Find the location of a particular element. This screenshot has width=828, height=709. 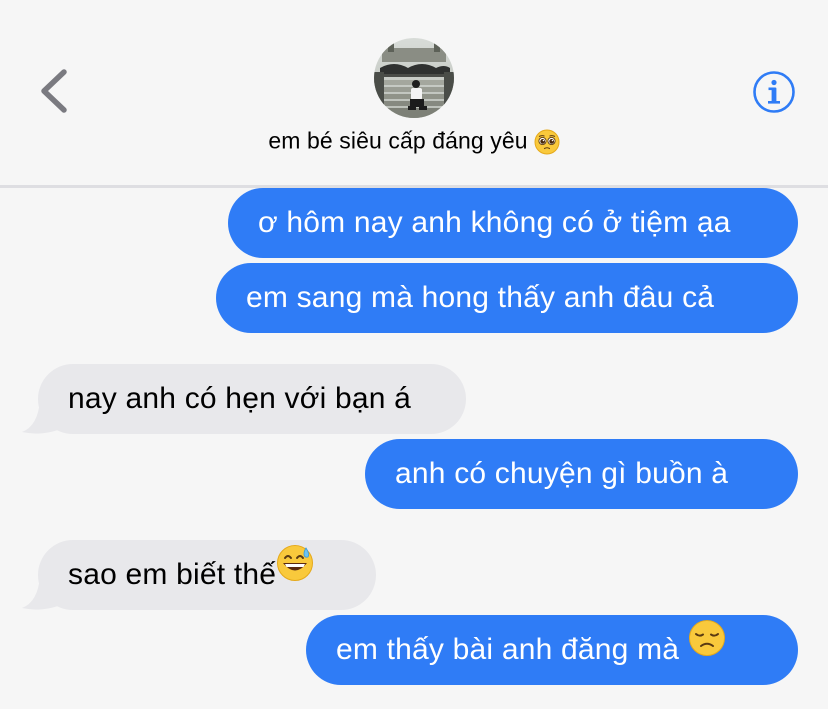

chevron-left-icon is located at coordinates (54, 91).